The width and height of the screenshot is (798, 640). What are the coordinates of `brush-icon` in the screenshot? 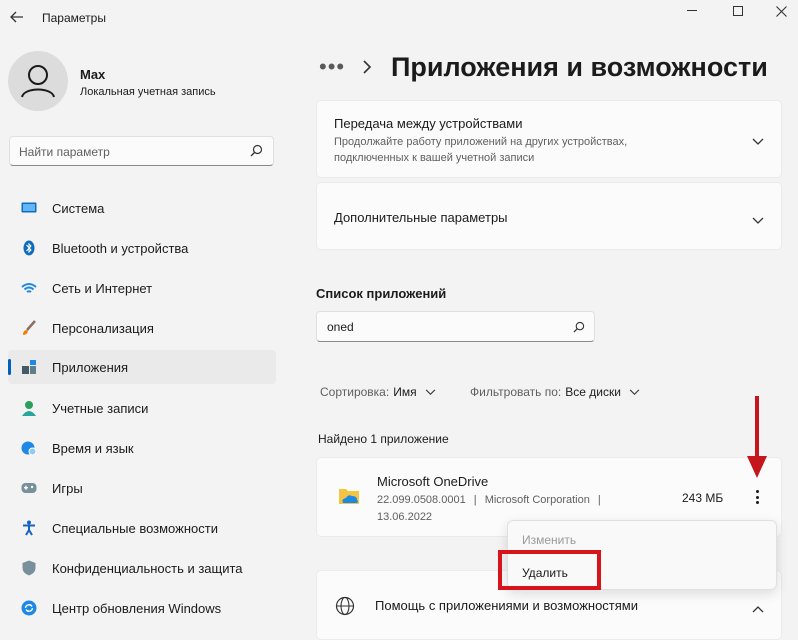 It's located at (29, 328).